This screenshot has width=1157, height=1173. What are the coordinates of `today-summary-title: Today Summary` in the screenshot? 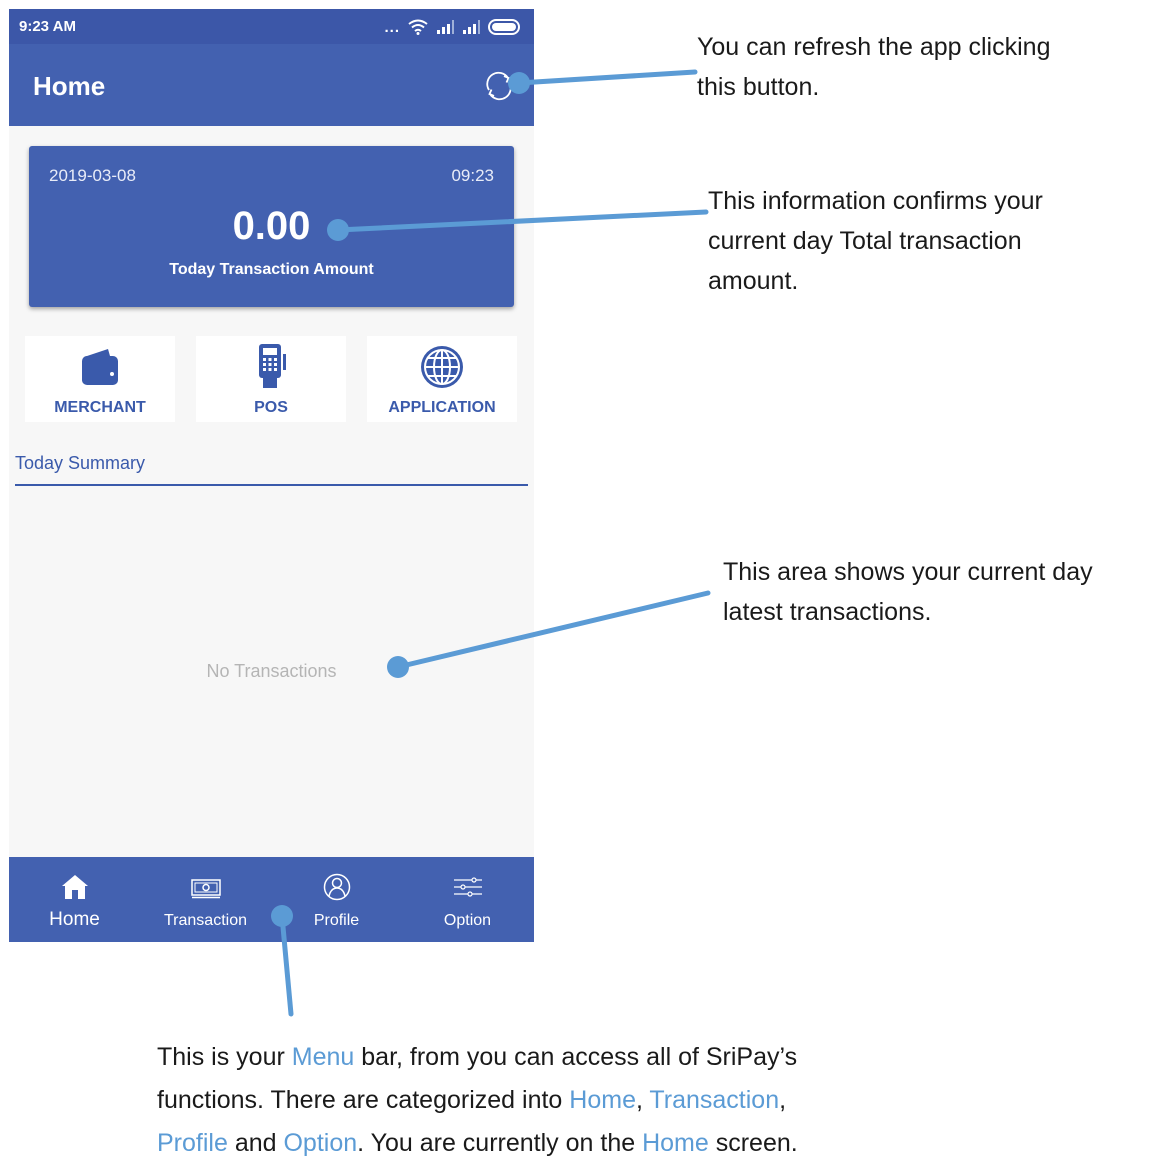 It's located at (80, 463).